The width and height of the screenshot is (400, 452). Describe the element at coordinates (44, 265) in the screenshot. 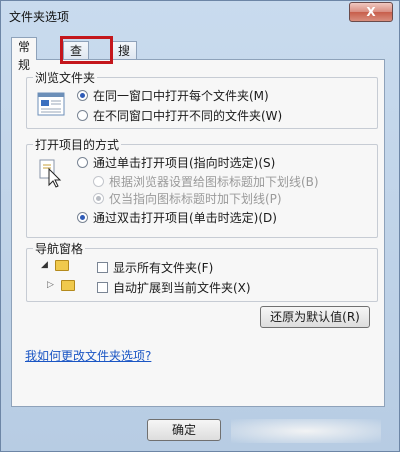

I see `tree-expanded-icon: ◢` at that location.